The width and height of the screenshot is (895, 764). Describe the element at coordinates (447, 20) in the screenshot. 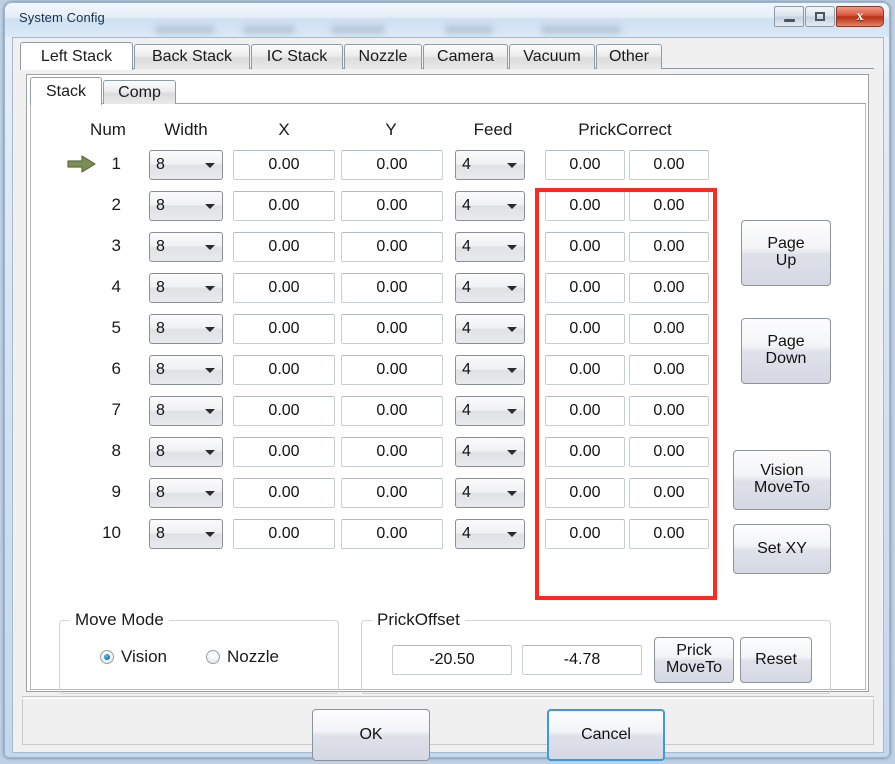

I see `window-titlebar: System Config x` at that location.